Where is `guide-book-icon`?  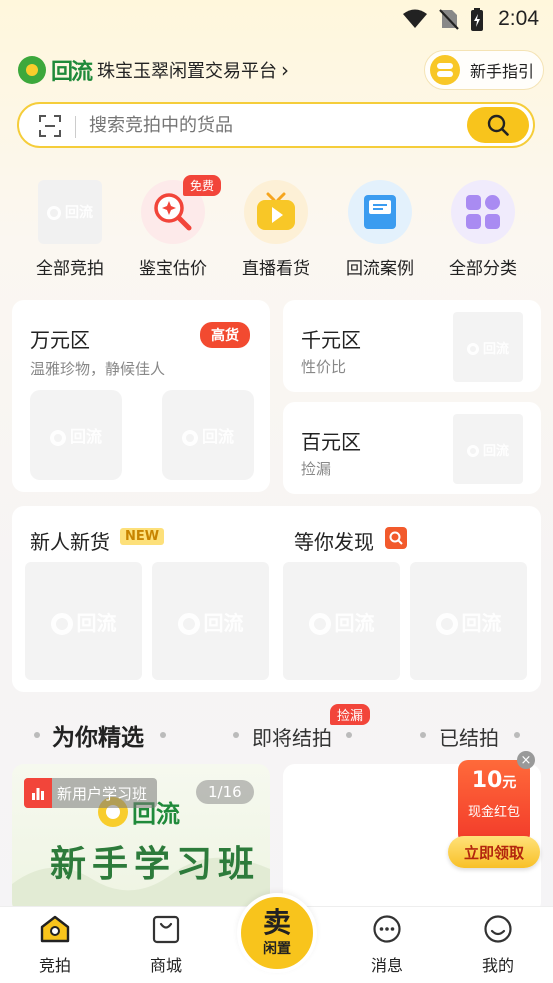 guide-book-icon is located at coordinates (445, 70).